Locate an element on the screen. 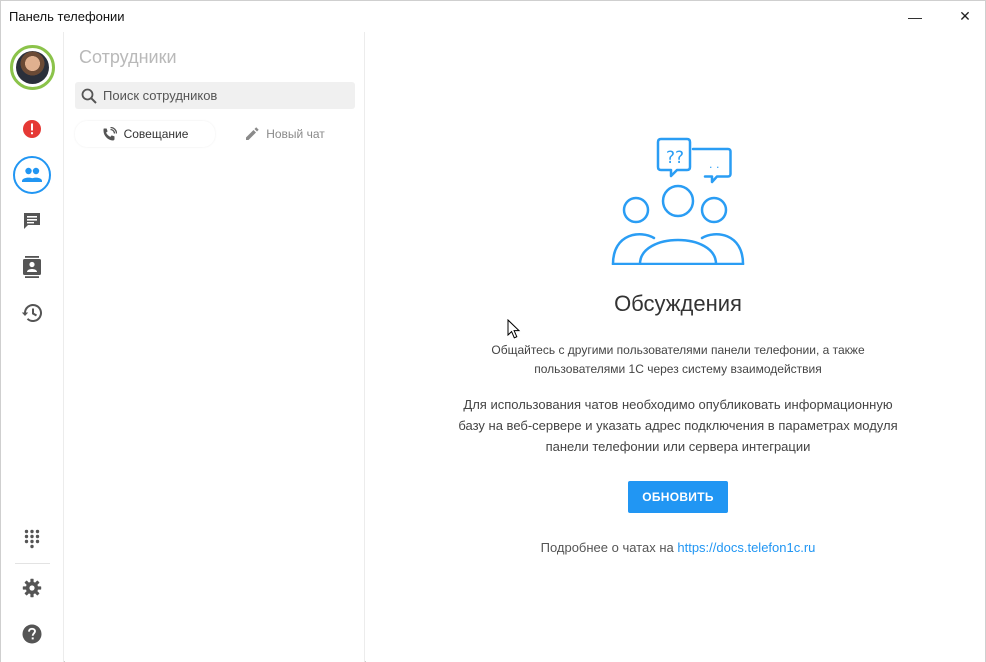  panel-title: Сотрудники is located at coordinates (128, 57).